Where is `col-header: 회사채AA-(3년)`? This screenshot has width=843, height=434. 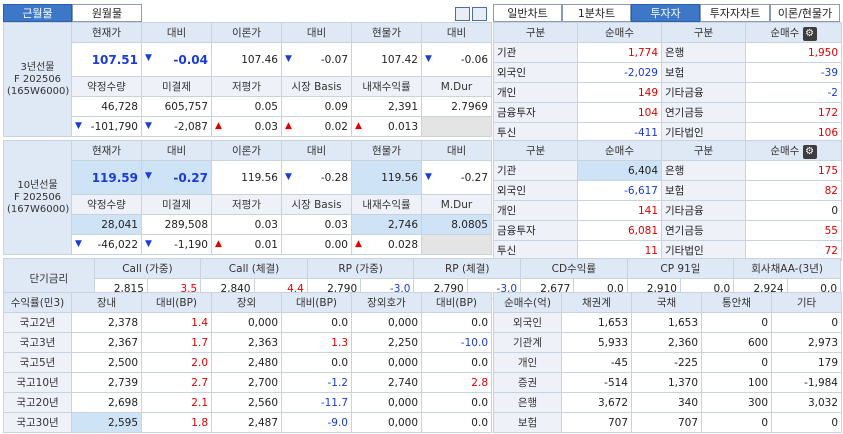 col-header: 회사채AA-(3년) is located at coordinates (787, 268).